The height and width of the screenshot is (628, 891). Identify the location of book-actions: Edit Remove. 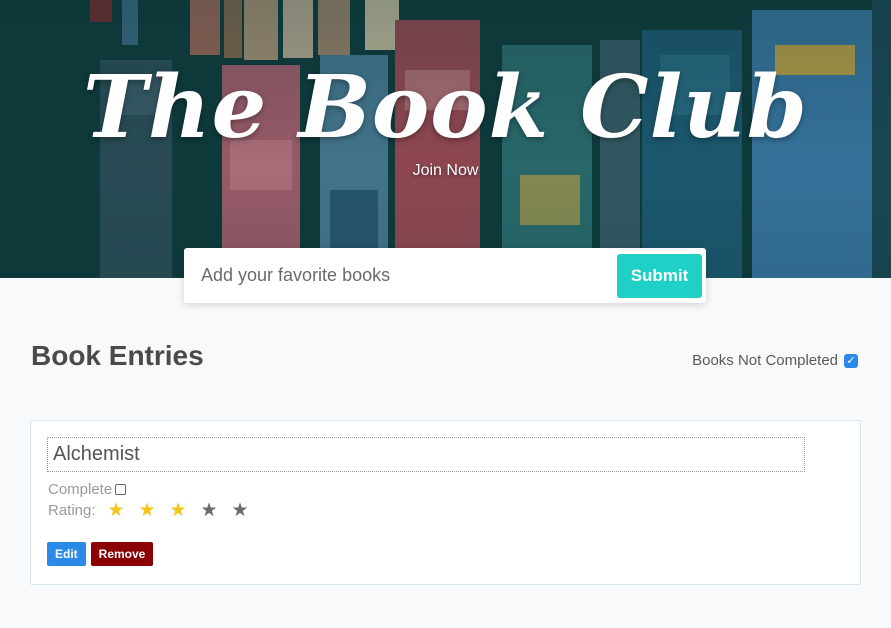
(100, 554).